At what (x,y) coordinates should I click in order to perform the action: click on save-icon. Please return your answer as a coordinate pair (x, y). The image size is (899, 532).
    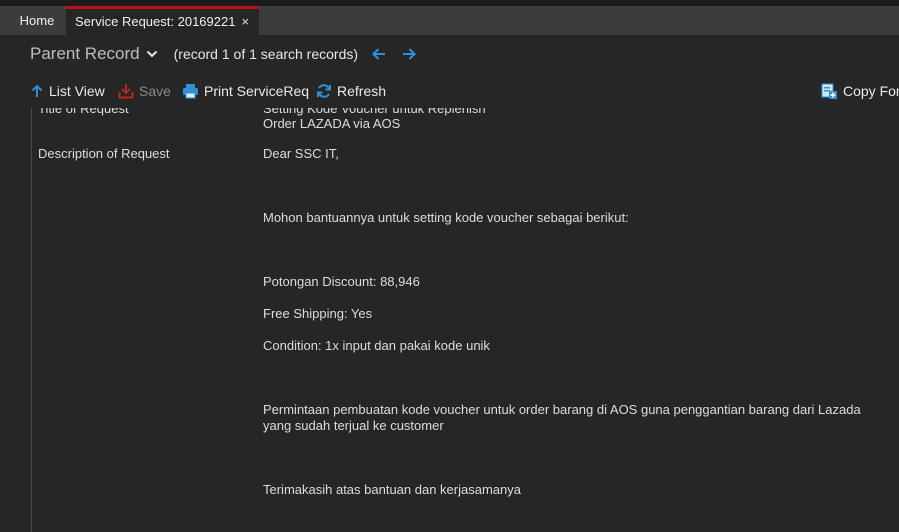
    Looking at the image, I should click on (126, 91).